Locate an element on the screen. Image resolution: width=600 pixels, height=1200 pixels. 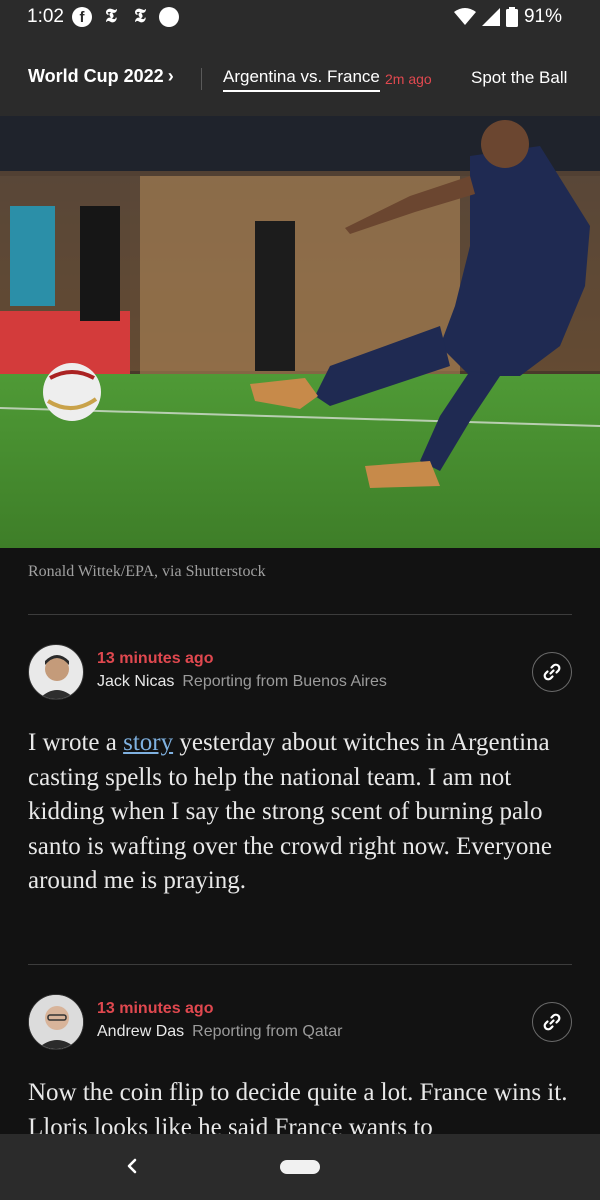
battery-level: 91% is located at coordinates (542, 16).